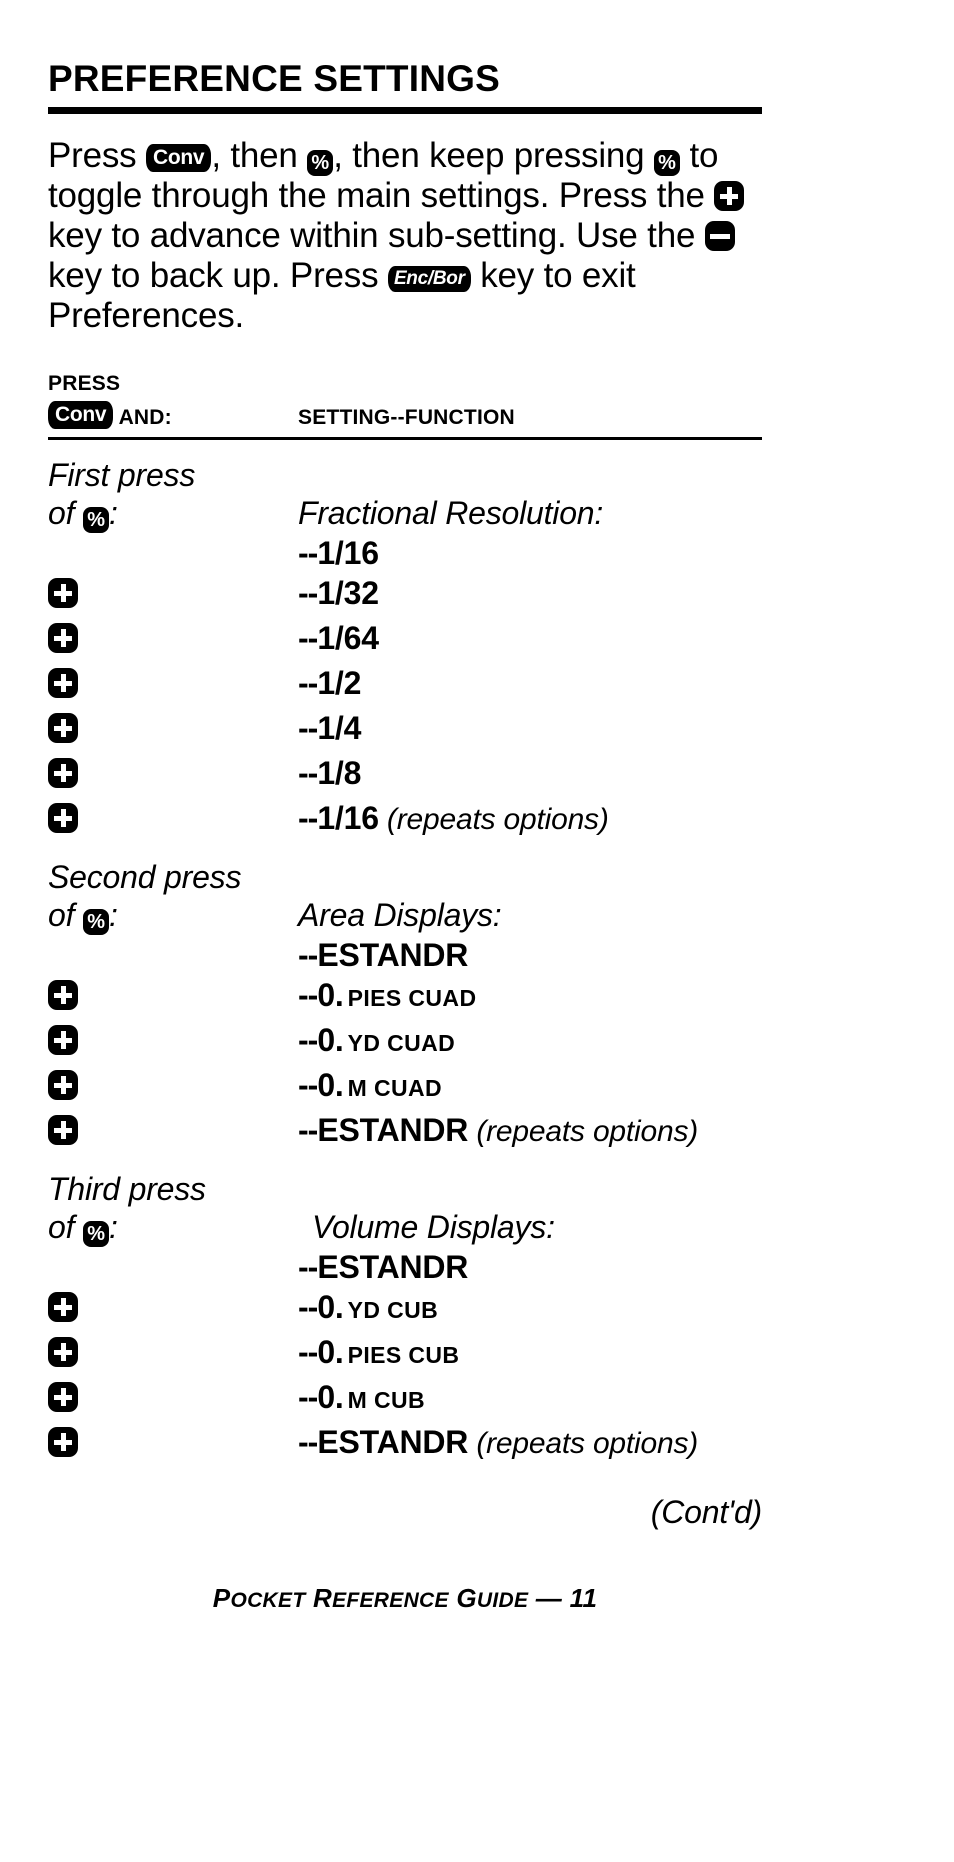  What do you see at coordinates (122, 474) in the screenshot?
I see `section-label-line1: First press` at bounding box center [122, 474].